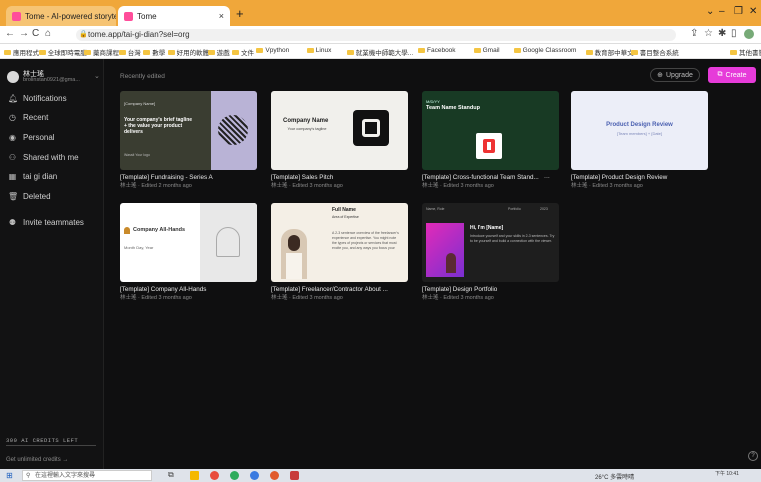 The image size is (761, 482). Describe the element at coordinates (459, 289) in the screenshot. I see `card-title: [Template] Design Portfolio` at that location.